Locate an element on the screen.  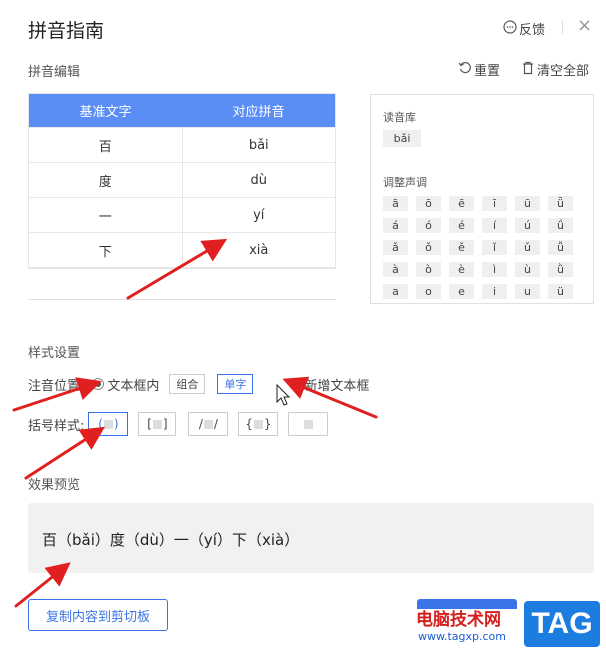
tone-button: ì is located at coordinates (494, 269).